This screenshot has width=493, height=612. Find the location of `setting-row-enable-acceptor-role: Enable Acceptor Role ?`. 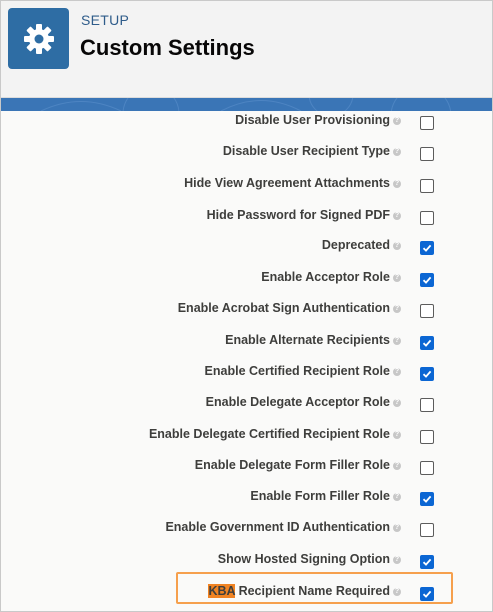

setting-row-enable-acceptor-role: Enable Acceptor Role ? is located at coordinates (246, 283).